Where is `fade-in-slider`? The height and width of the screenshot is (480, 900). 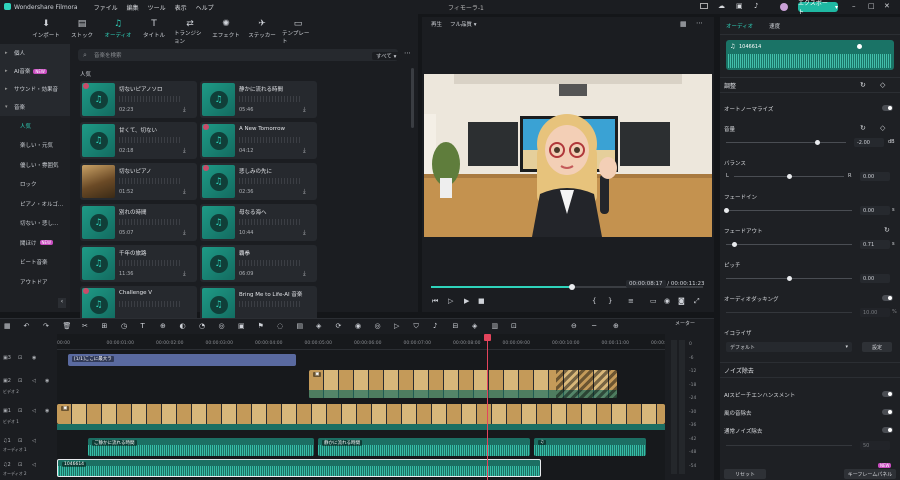
fade-in-slider is located at coordinates (788, 210).